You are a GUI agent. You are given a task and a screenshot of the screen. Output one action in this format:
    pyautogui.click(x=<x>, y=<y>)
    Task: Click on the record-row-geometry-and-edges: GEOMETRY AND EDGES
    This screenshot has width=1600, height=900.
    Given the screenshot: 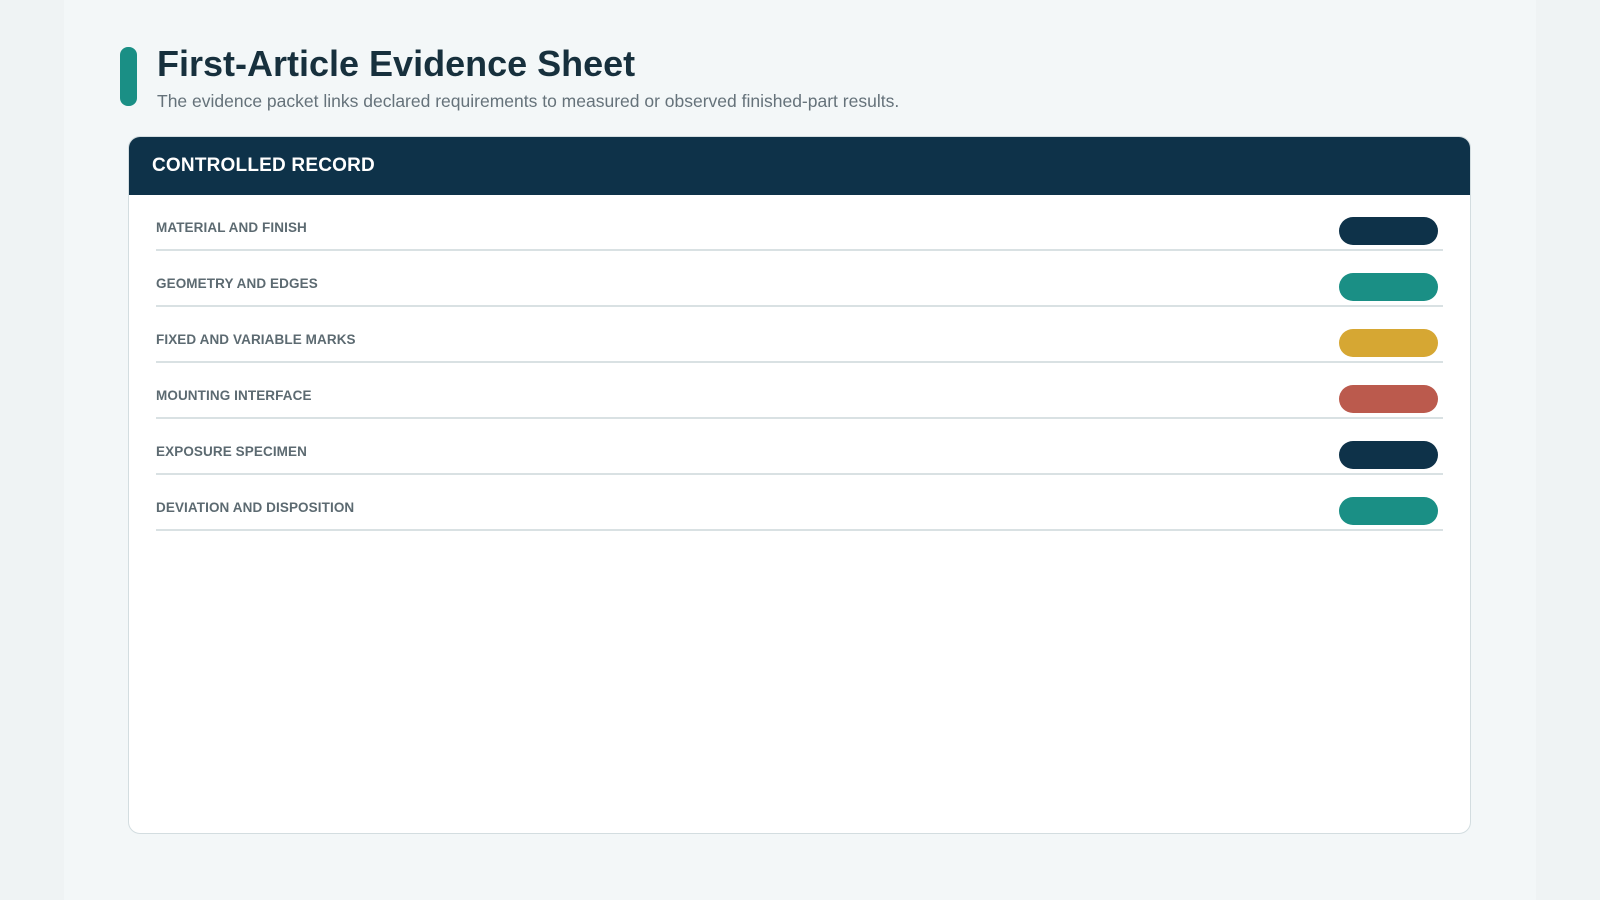 What is the action you would take?
    pyautogui.click(x=799, y=279)
    